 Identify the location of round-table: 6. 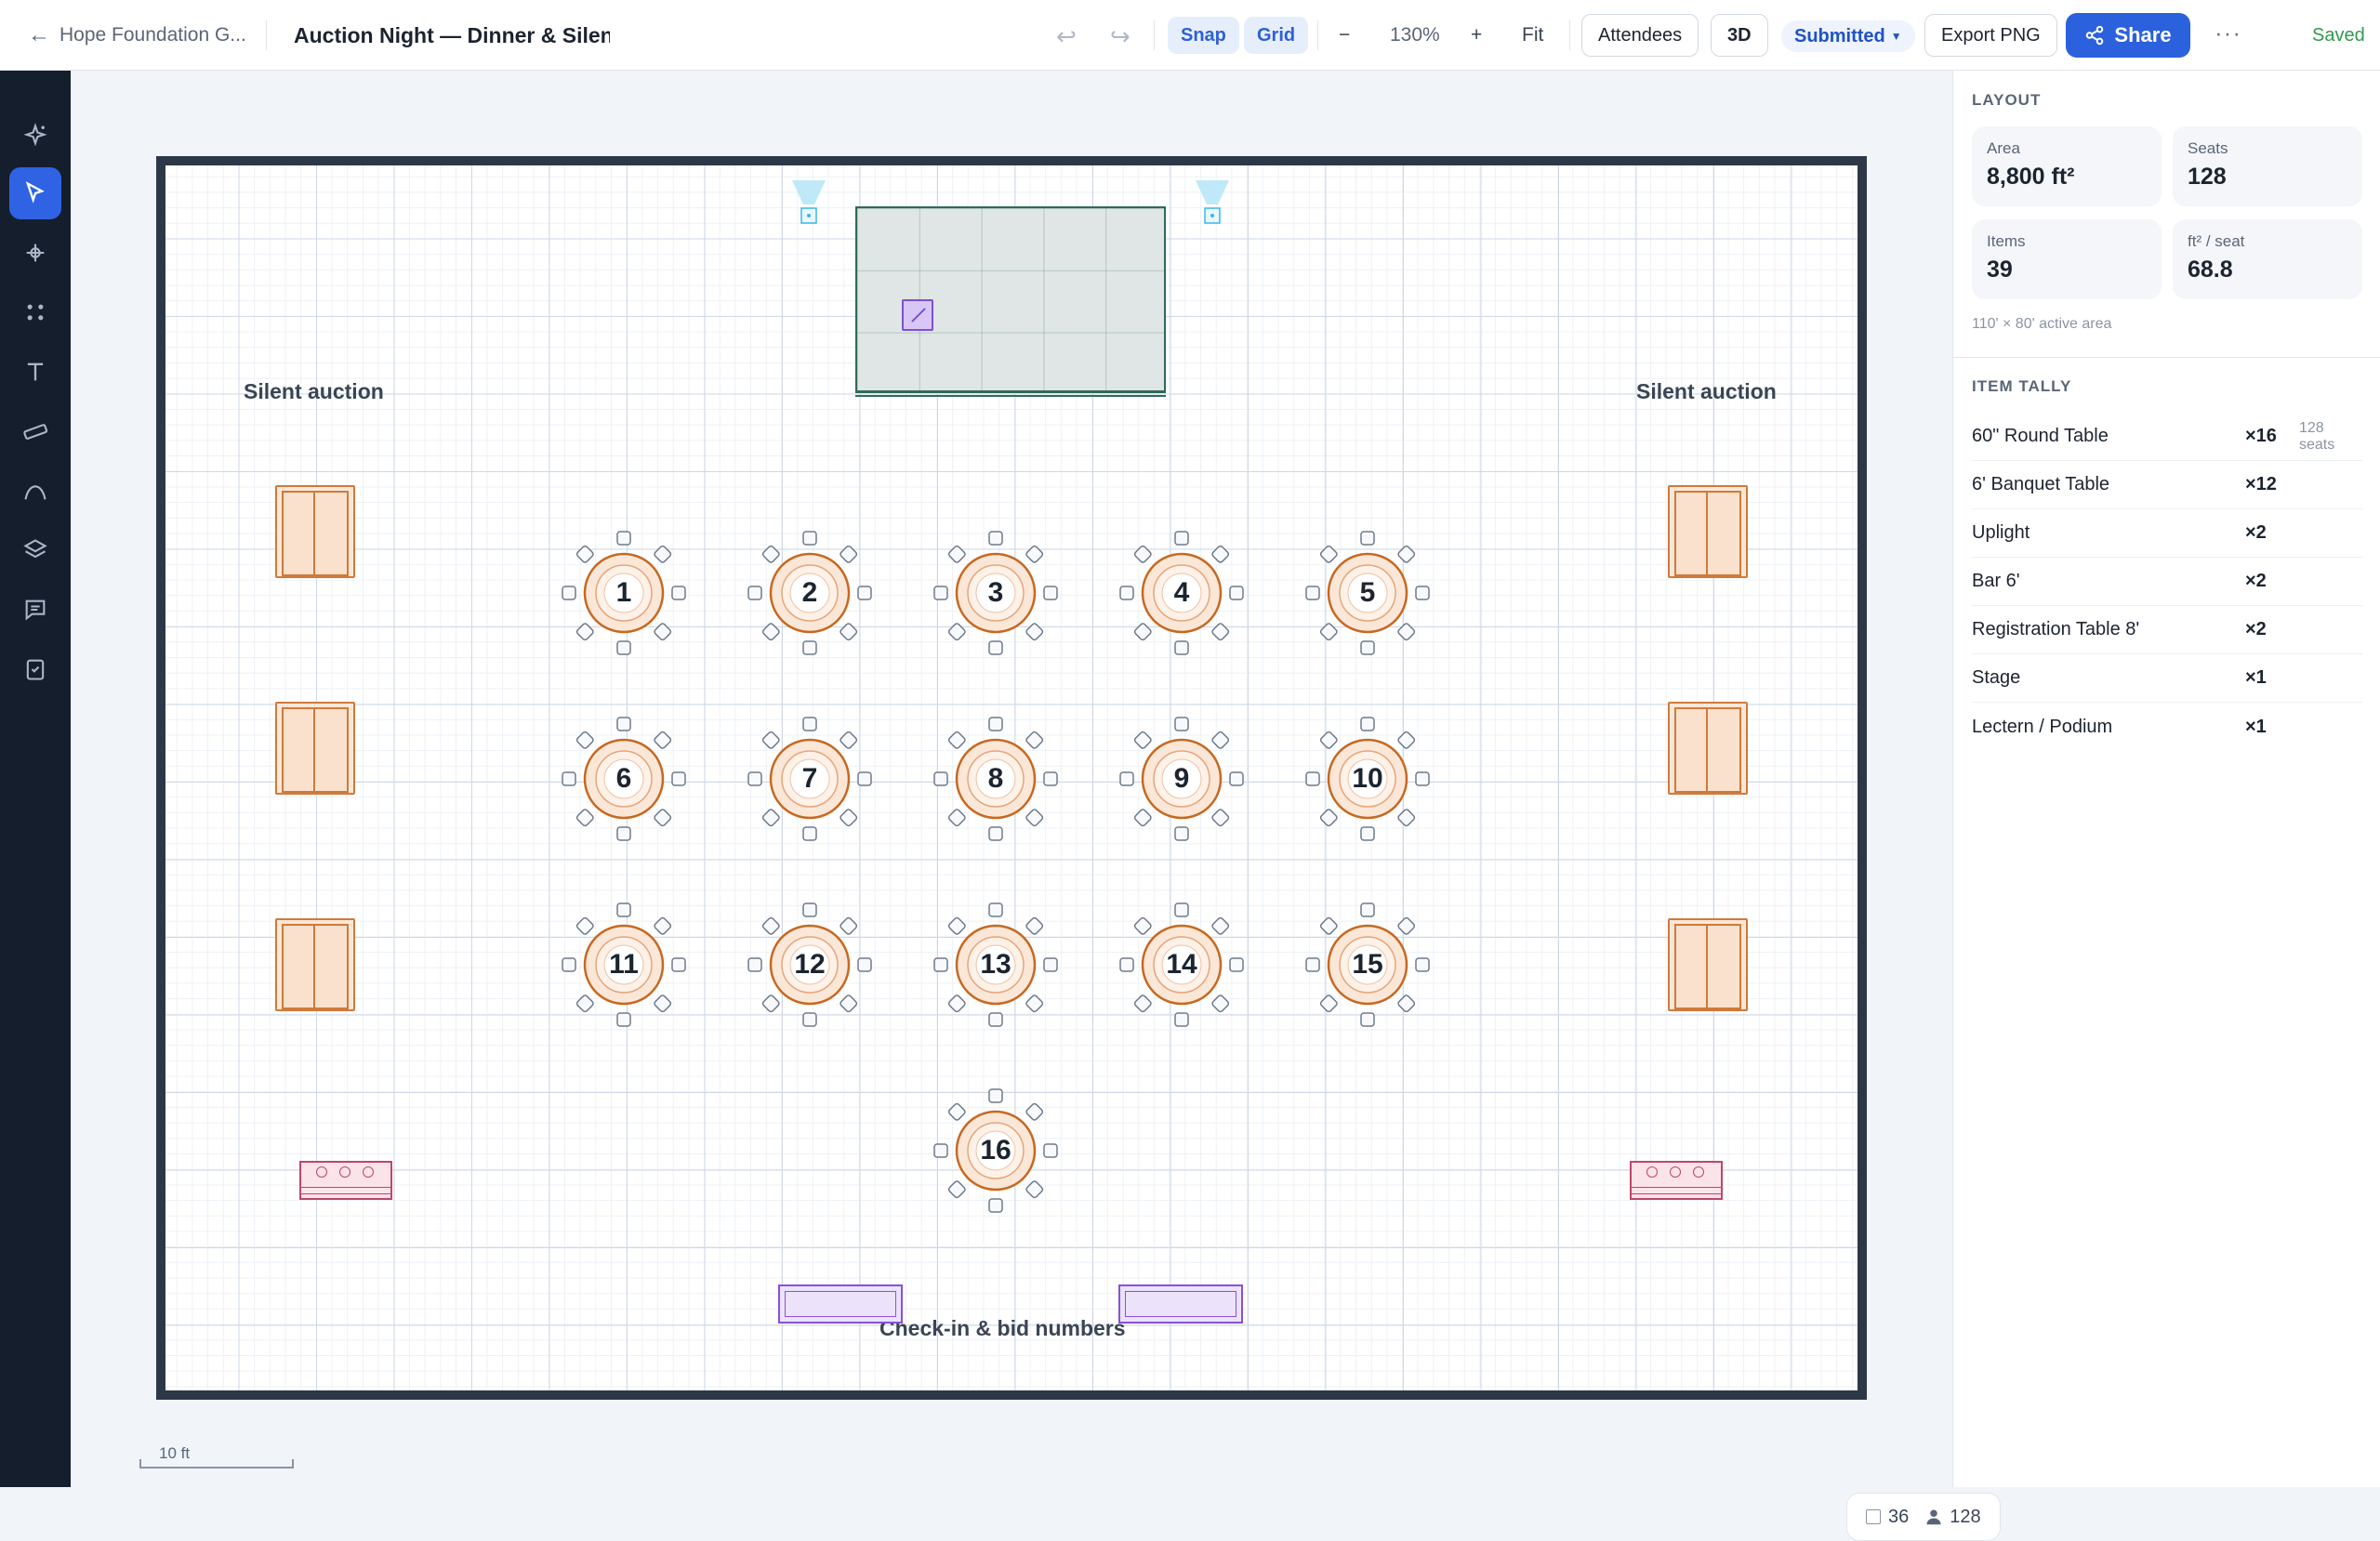
(624, 779).